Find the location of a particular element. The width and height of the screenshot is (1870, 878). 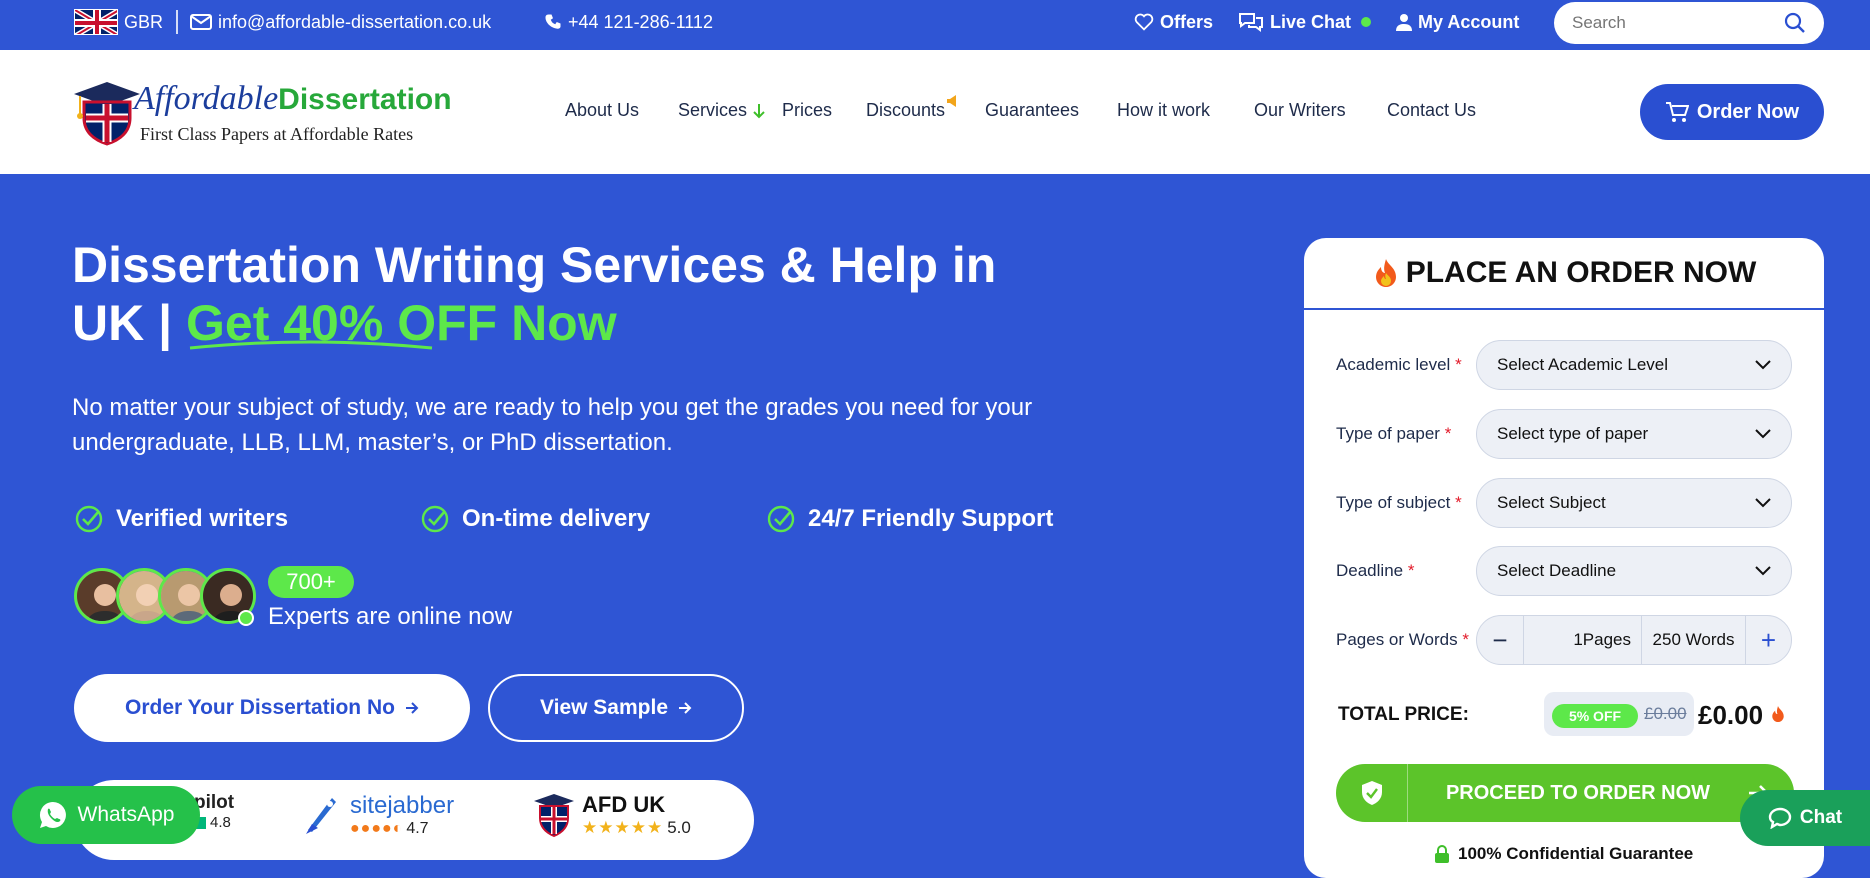

order-form-title: PLACE AN ORDER NOW is located at coordinates (1581, 272).